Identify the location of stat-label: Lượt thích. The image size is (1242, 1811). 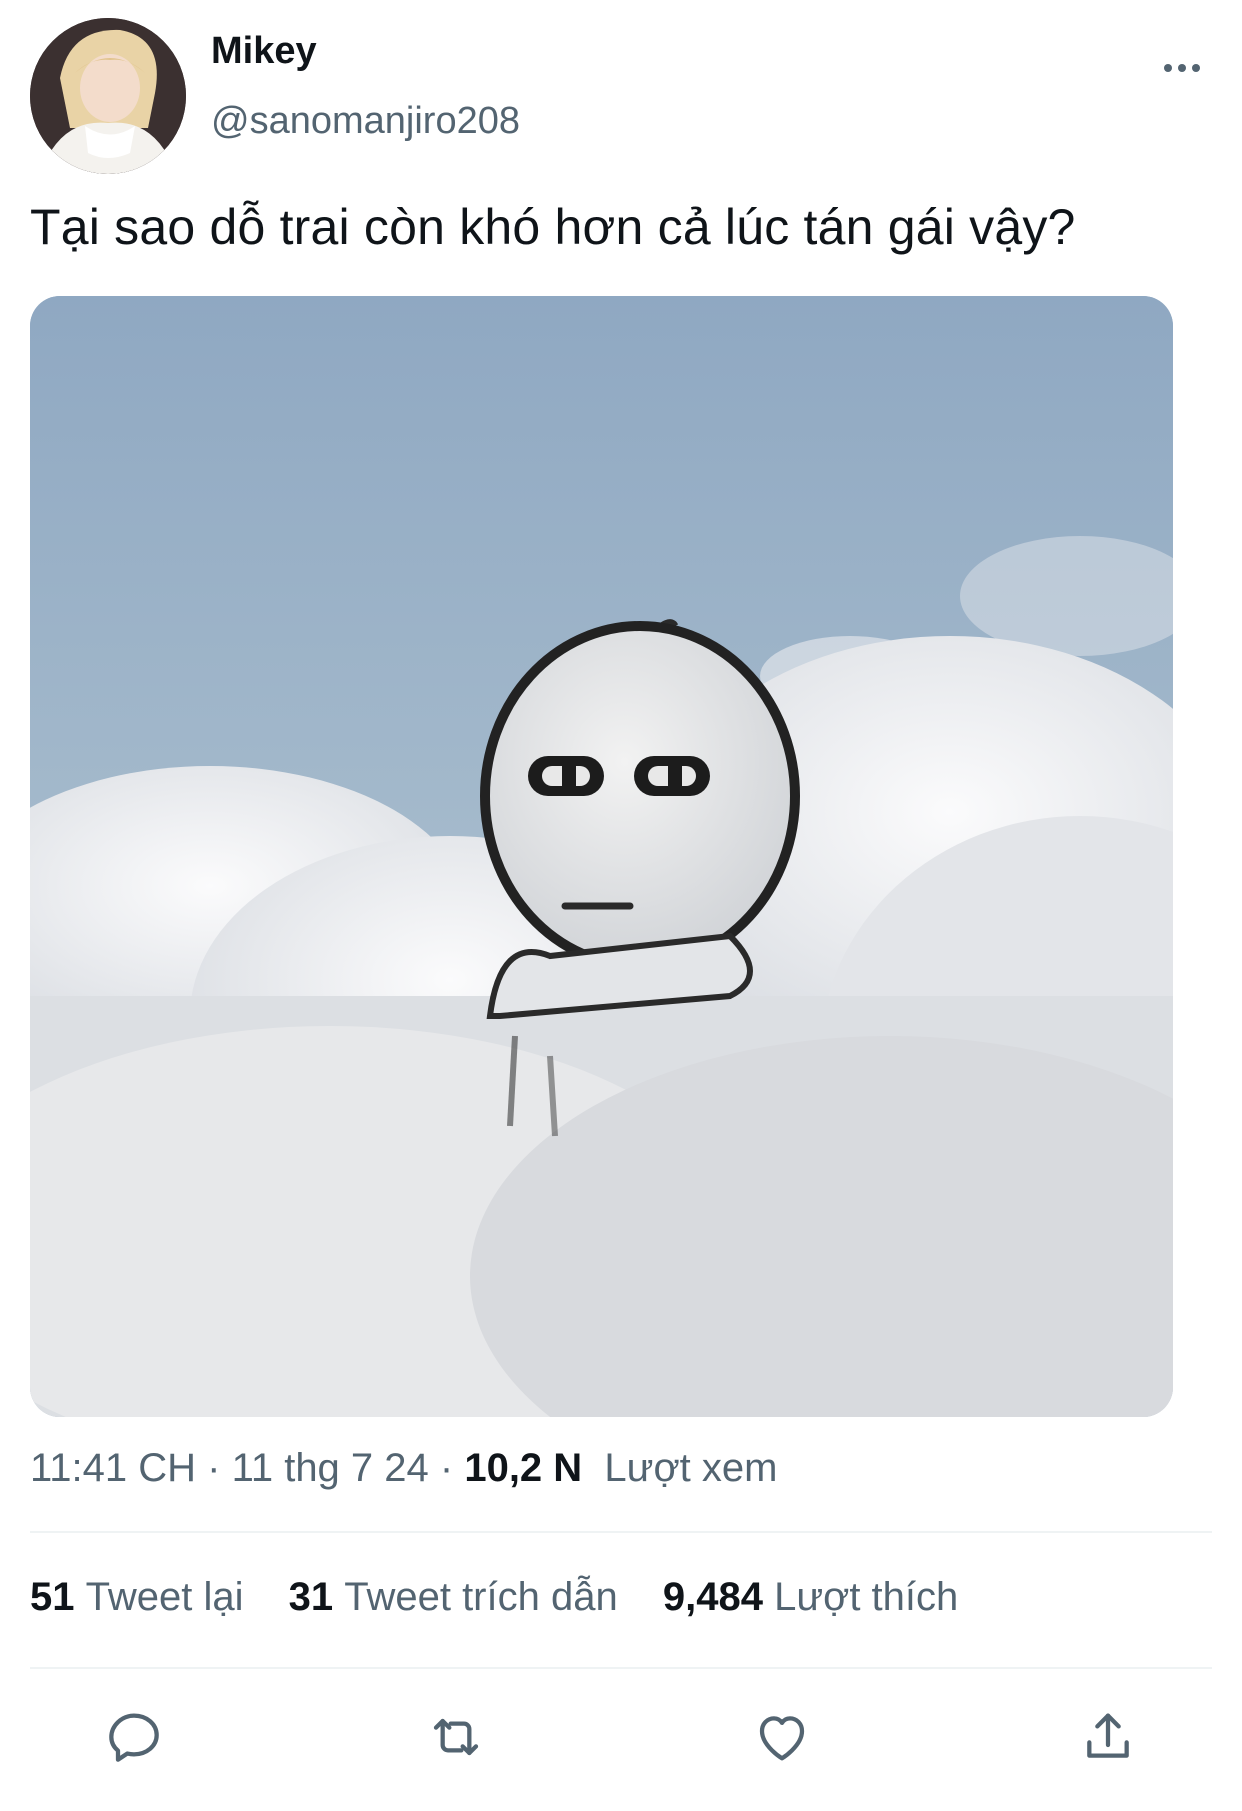
(866, 1597).